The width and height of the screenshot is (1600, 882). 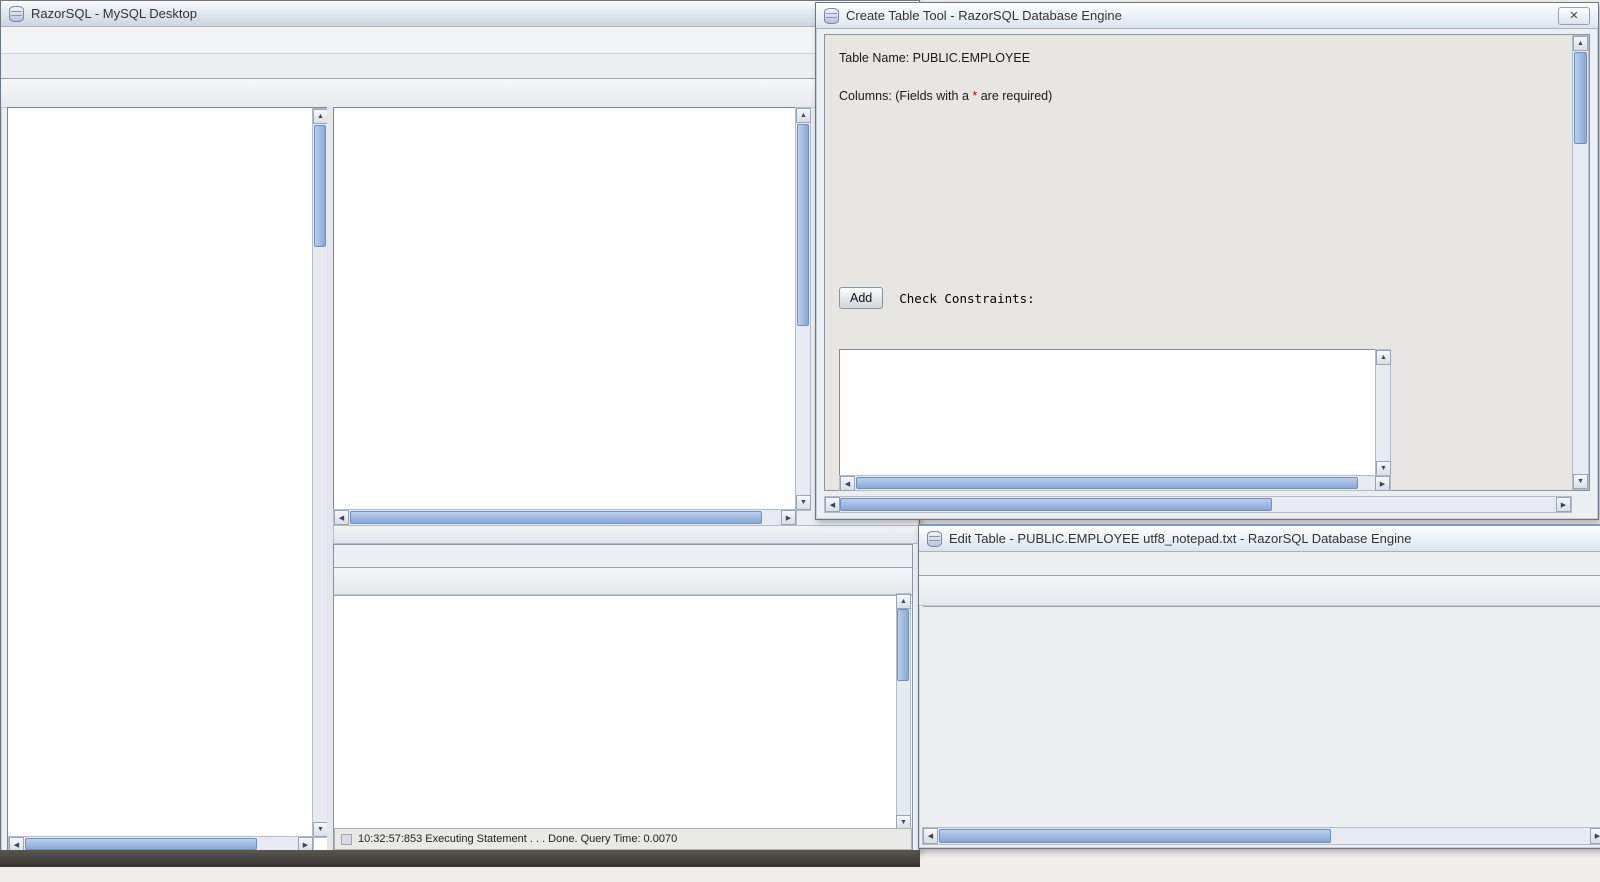 I want to click on add-column-button: Add, so click(x=861, y=298).